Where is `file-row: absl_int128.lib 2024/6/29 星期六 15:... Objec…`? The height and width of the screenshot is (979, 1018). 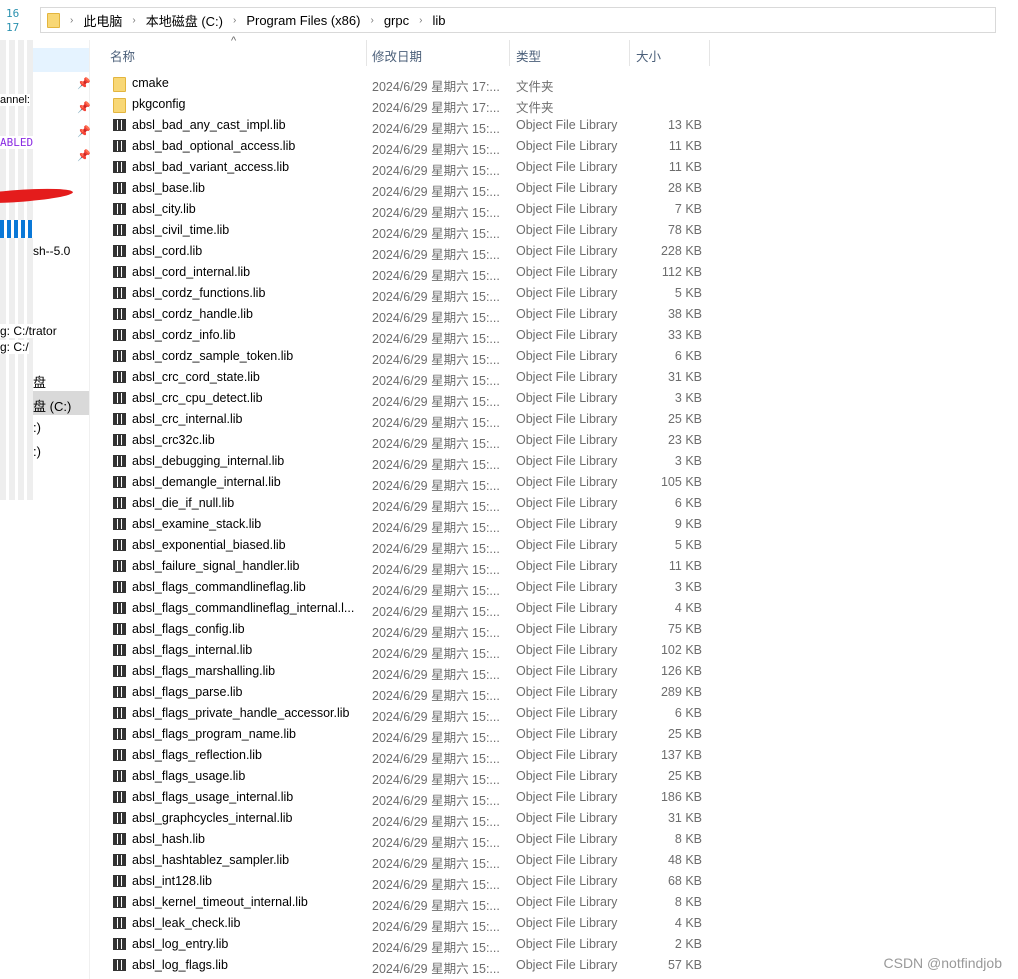 file-row: absl_int128.lib 2024/6/29 星期六 15:... Objec… is located at coordinates (410, 881).